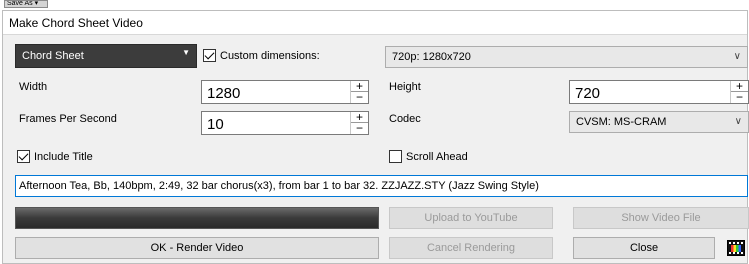  I want to click on fps-label: Frames Per Second, so click(68, 119).